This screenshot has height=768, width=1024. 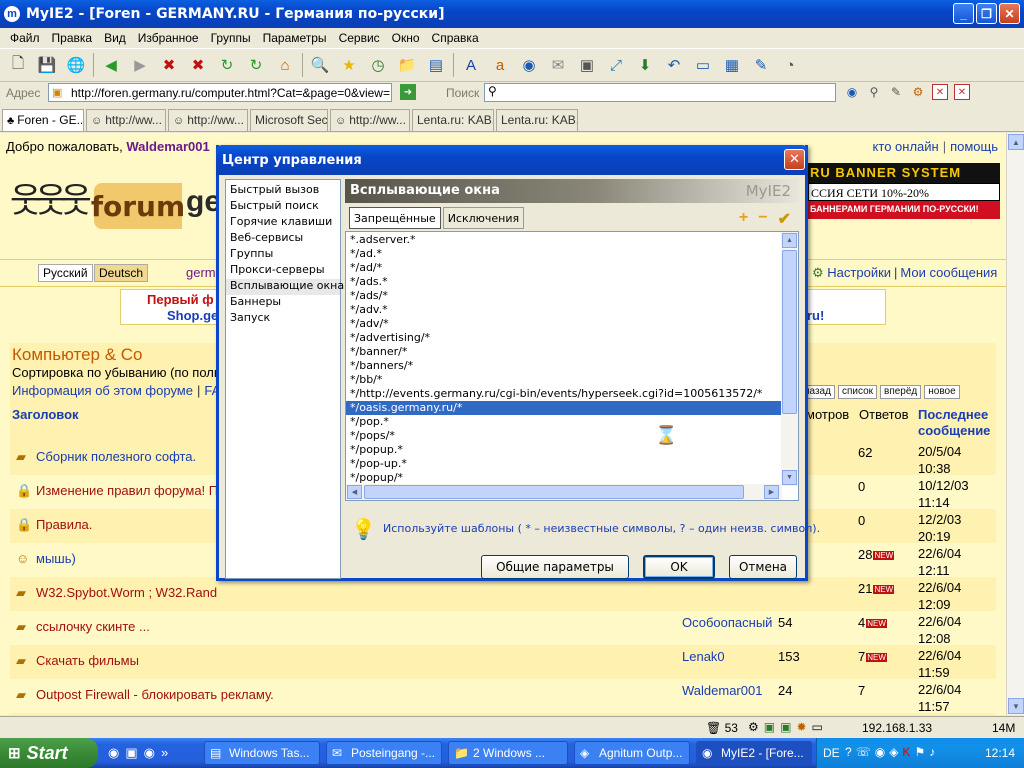 What do you see at coordinates (471, 65) in the screenshot?
I see `font-icon: A` at bounding box center [471, 65].